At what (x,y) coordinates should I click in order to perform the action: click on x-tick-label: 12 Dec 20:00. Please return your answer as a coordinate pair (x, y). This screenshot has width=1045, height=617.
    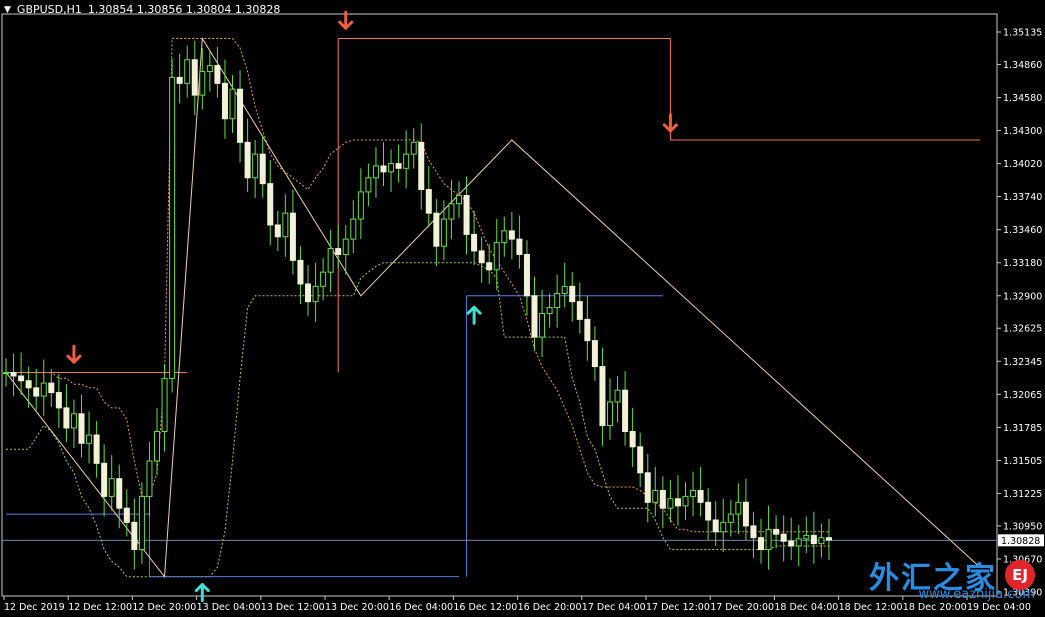
    Looking at the image, I should click on (164, 607).